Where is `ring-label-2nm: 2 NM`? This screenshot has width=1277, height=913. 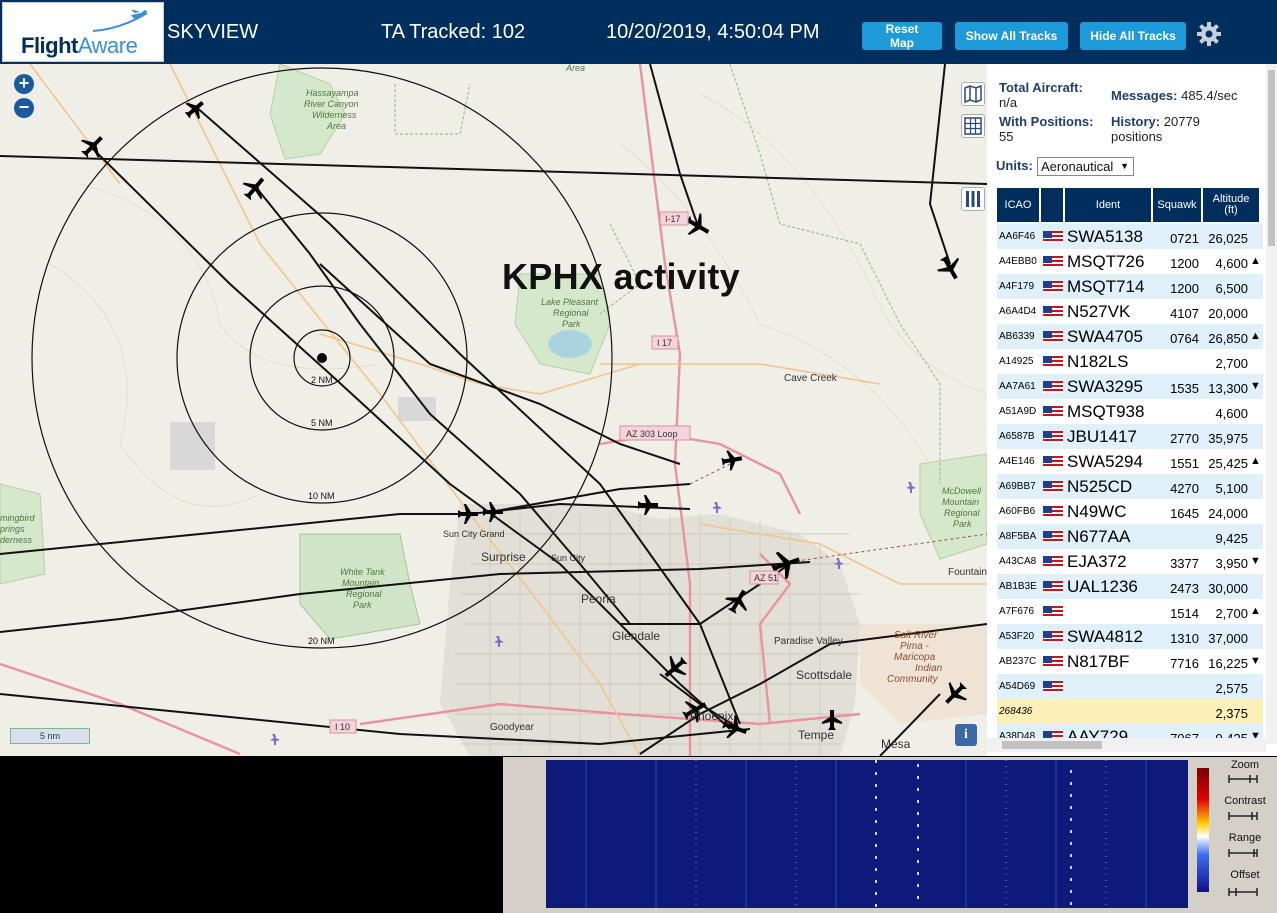 ring-label-2nm: 2 NM is located at coordinates (322, 380).